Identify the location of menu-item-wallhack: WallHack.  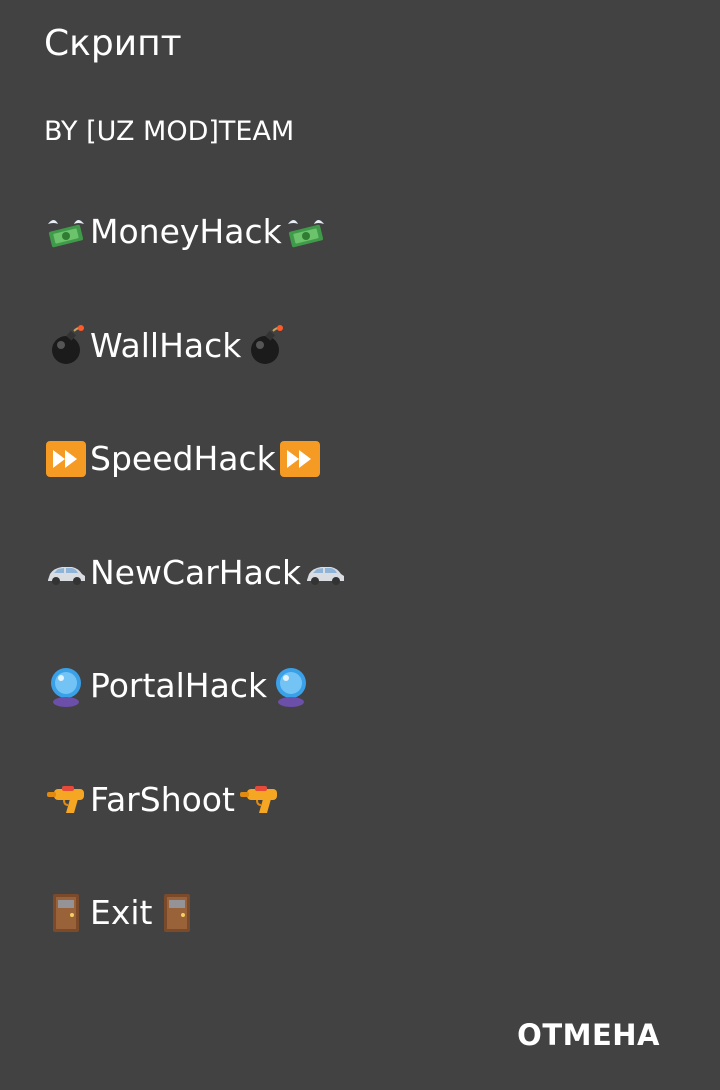
(360, 346).